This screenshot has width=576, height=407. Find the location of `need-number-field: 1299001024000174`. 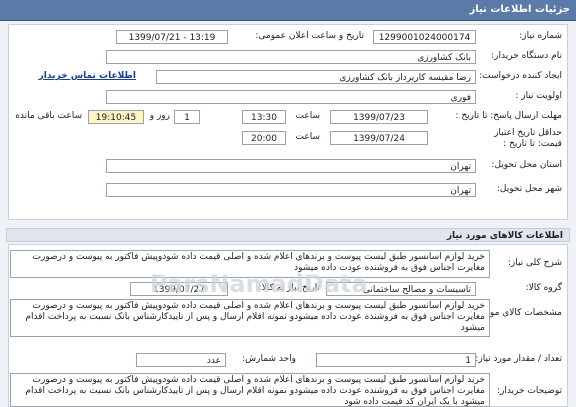

need-number-field: 1299001024000174 is located at coordinates (424, 37).